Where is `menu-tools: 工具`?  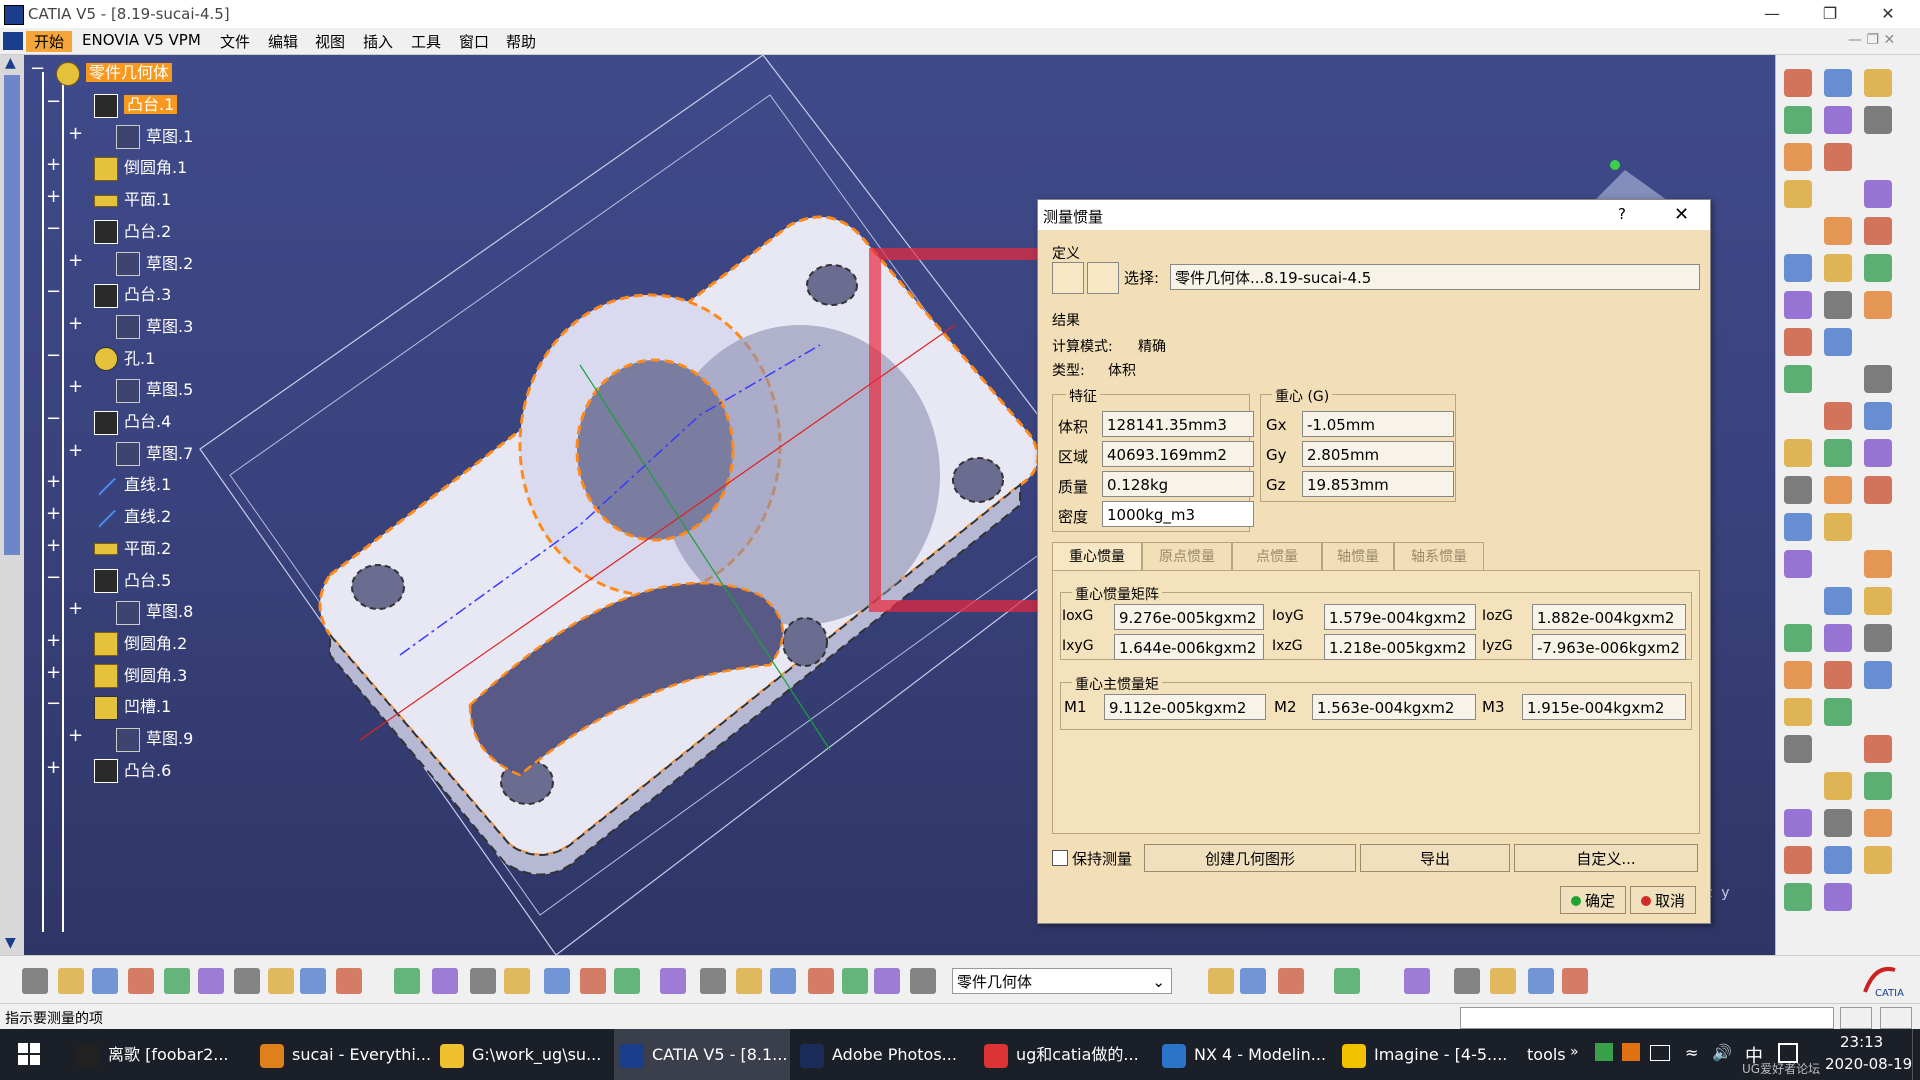
menu-tools: 工具 is located at coordinates (426, 41).